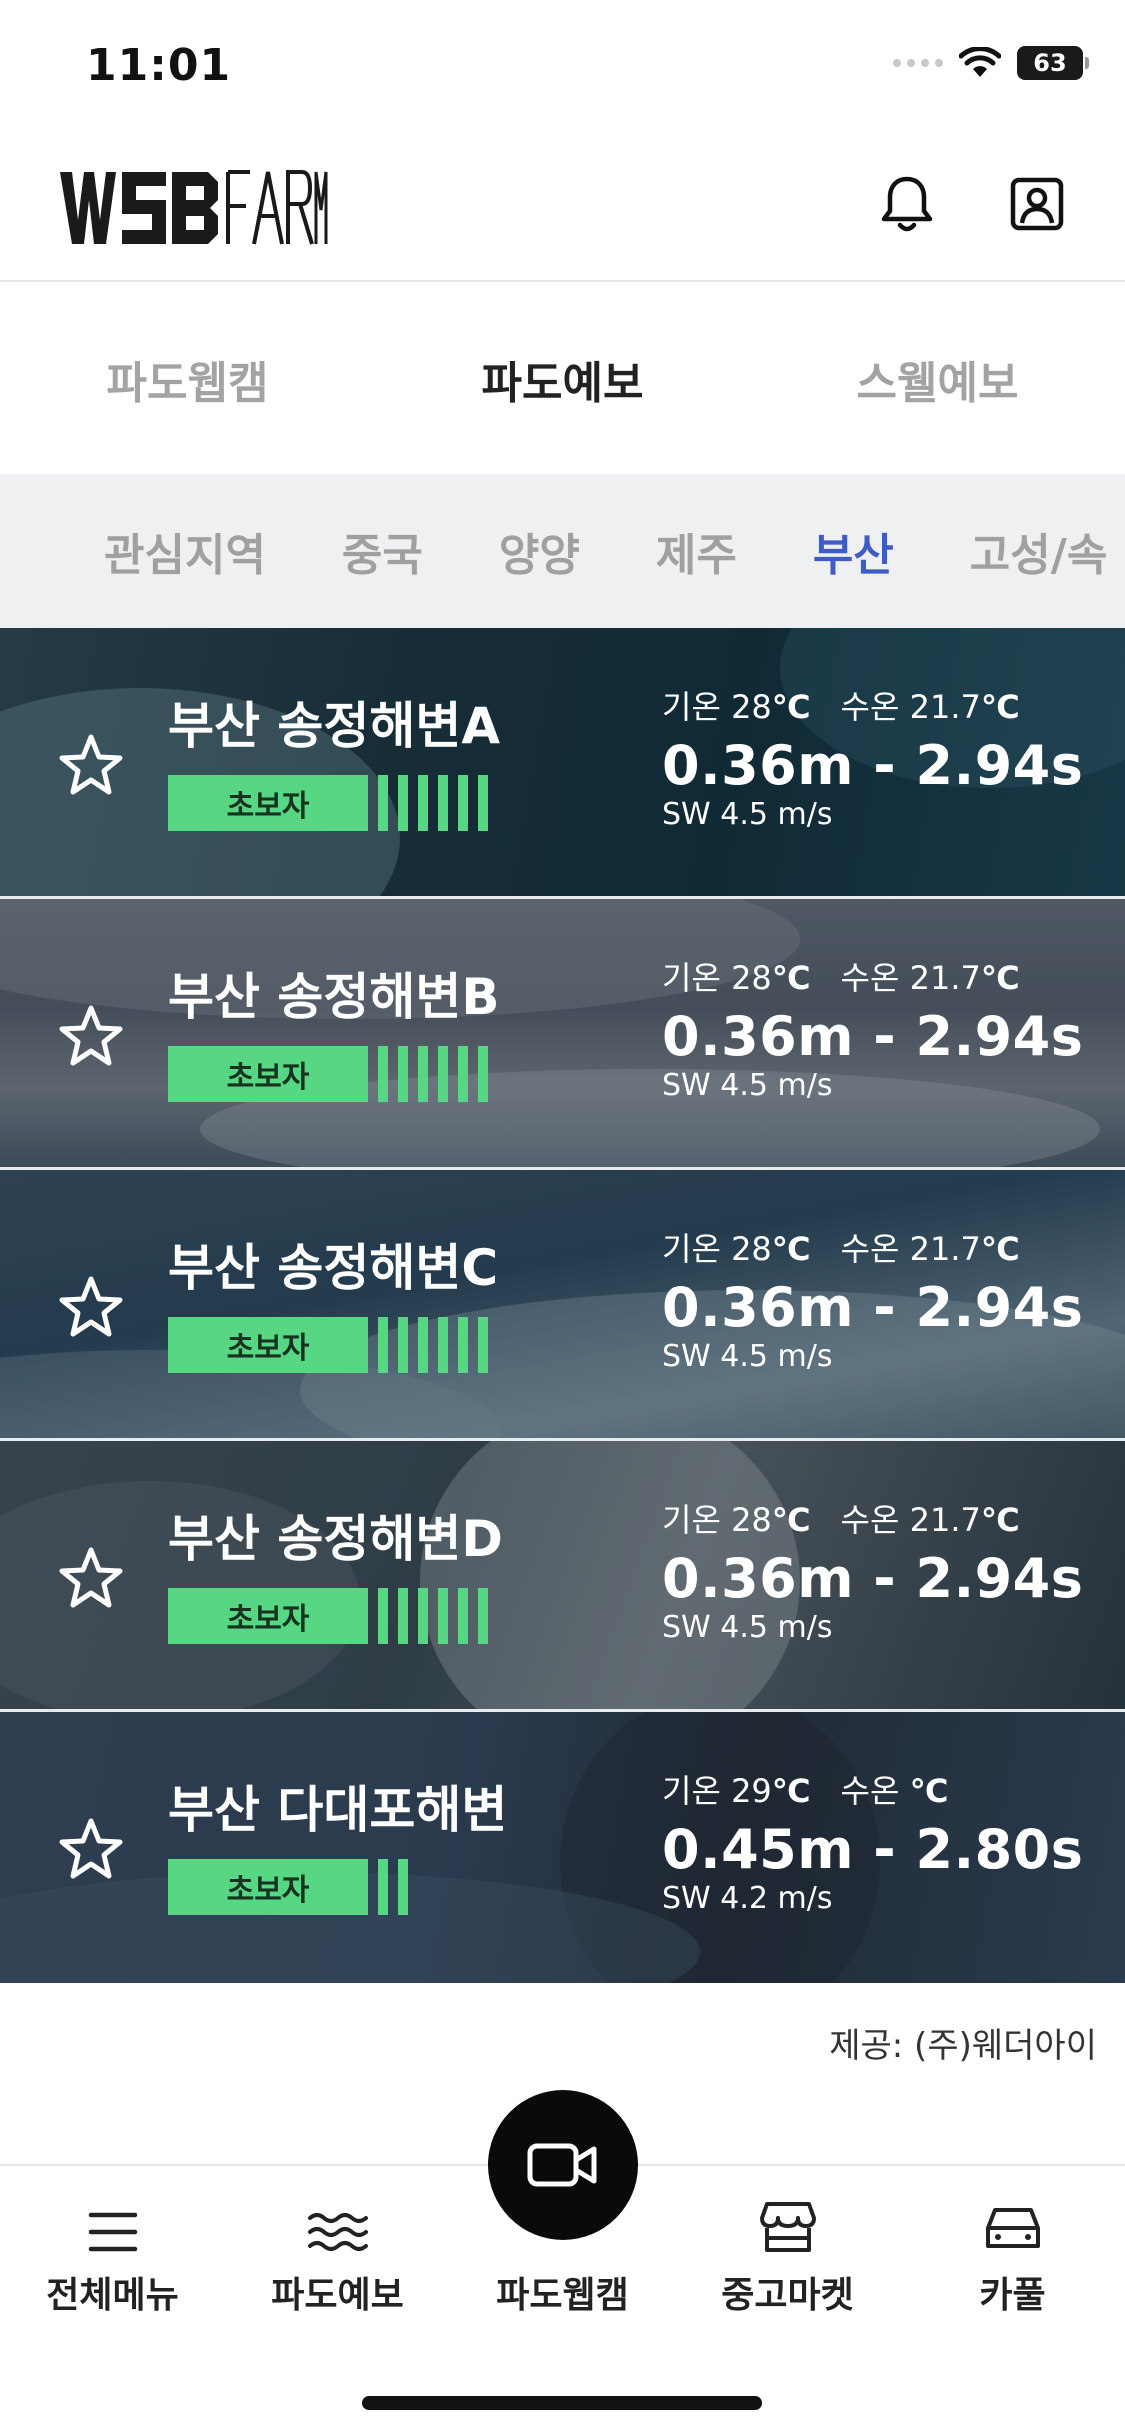 This screenshot has height=2436, width=1125. I want to click on nav-label: 파도예보, so click(337, 2295).